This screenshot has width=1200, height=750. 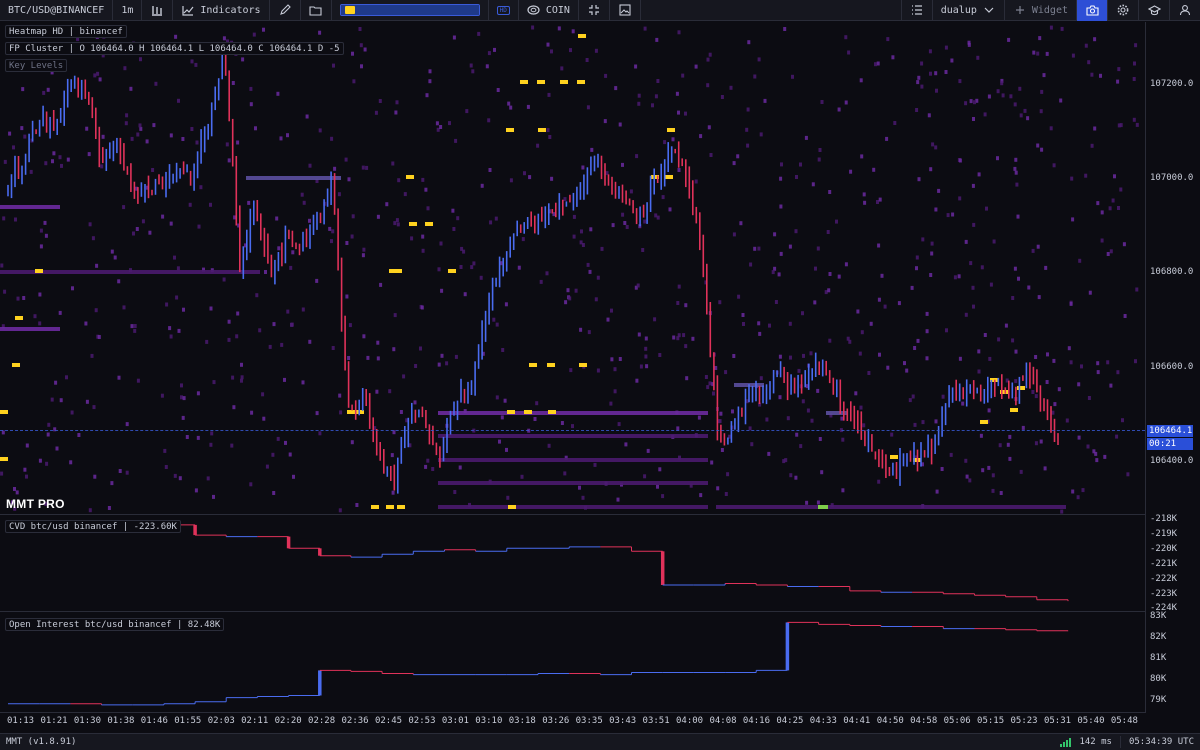 What do you see at coordinates (36, 65) in the screenshot?
I see `key-levels-label: Key Levels` at bounding box center [36, 65].